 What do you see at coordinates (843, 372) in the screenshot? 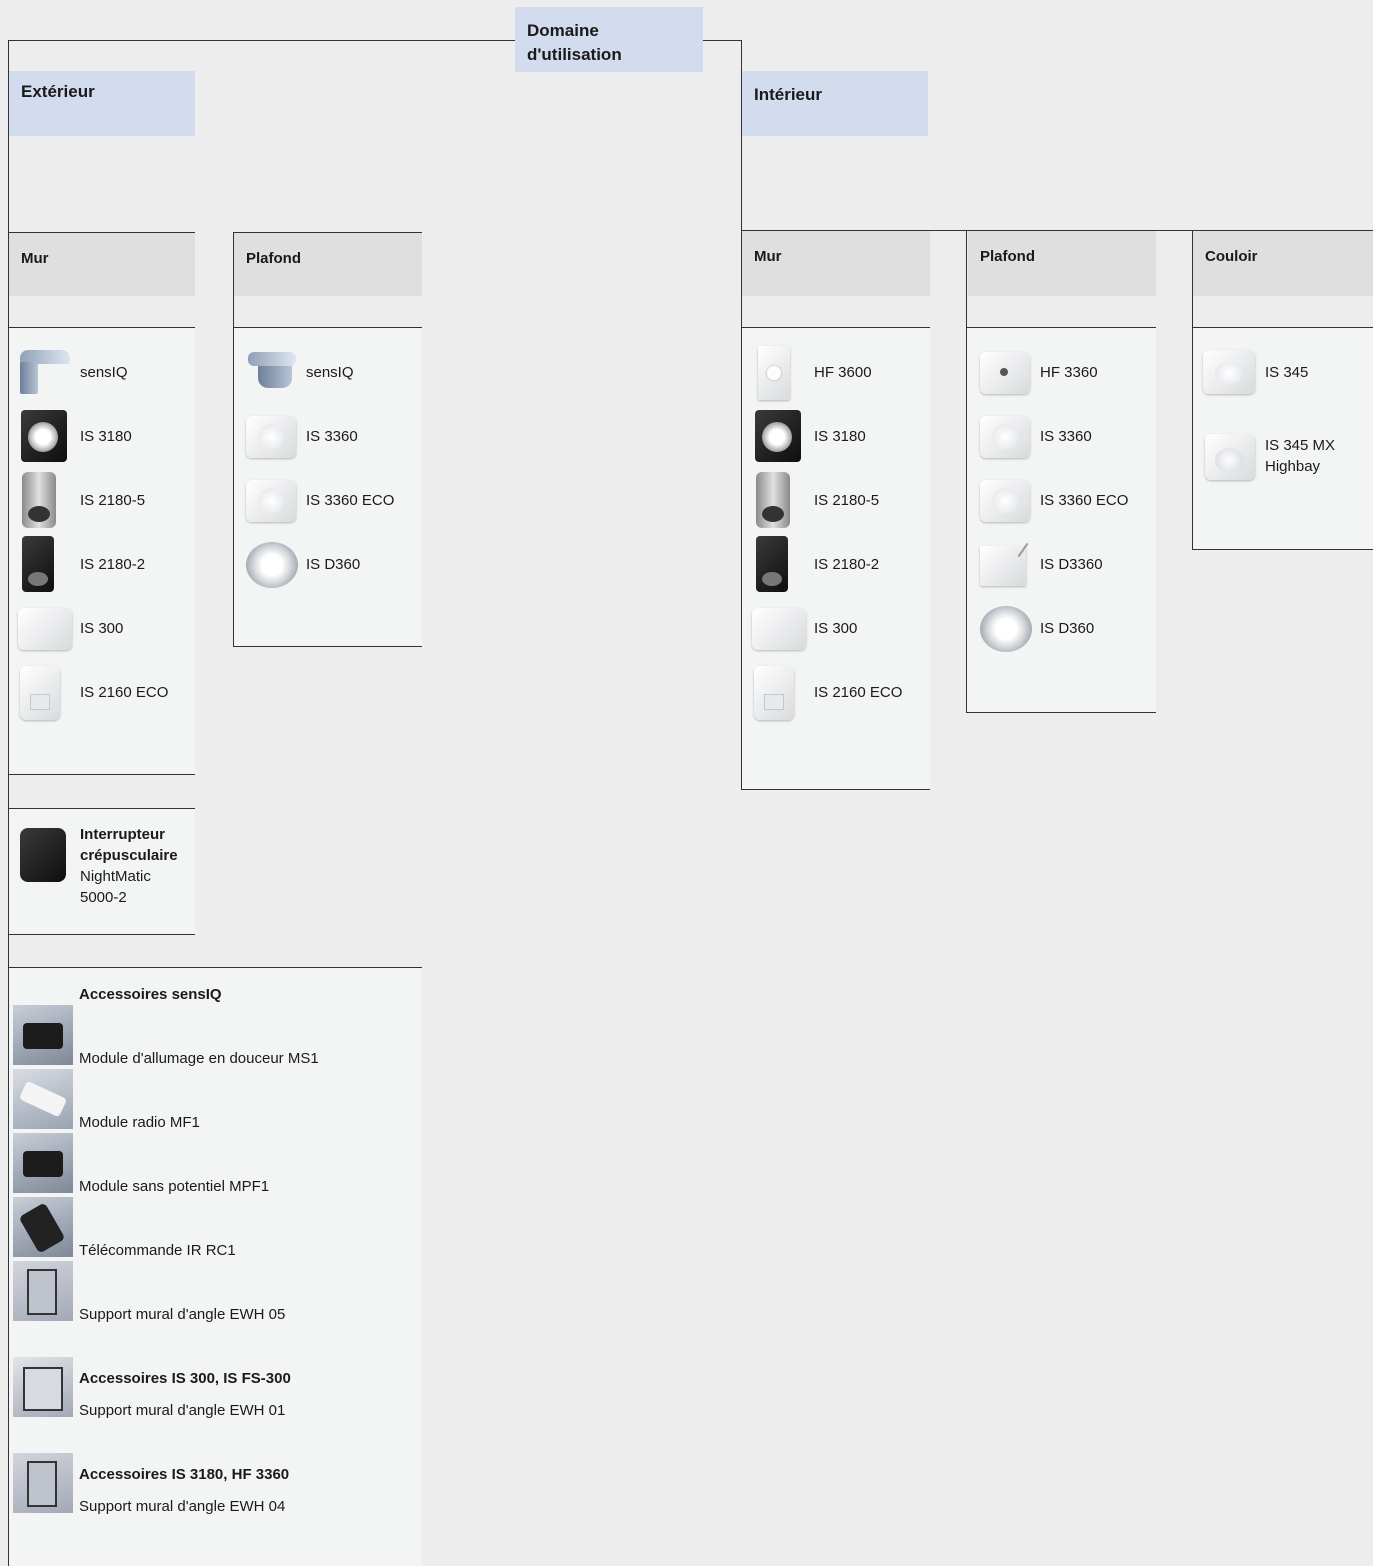
I see `item-label: HF 3600` at bounding box center [843, 372].